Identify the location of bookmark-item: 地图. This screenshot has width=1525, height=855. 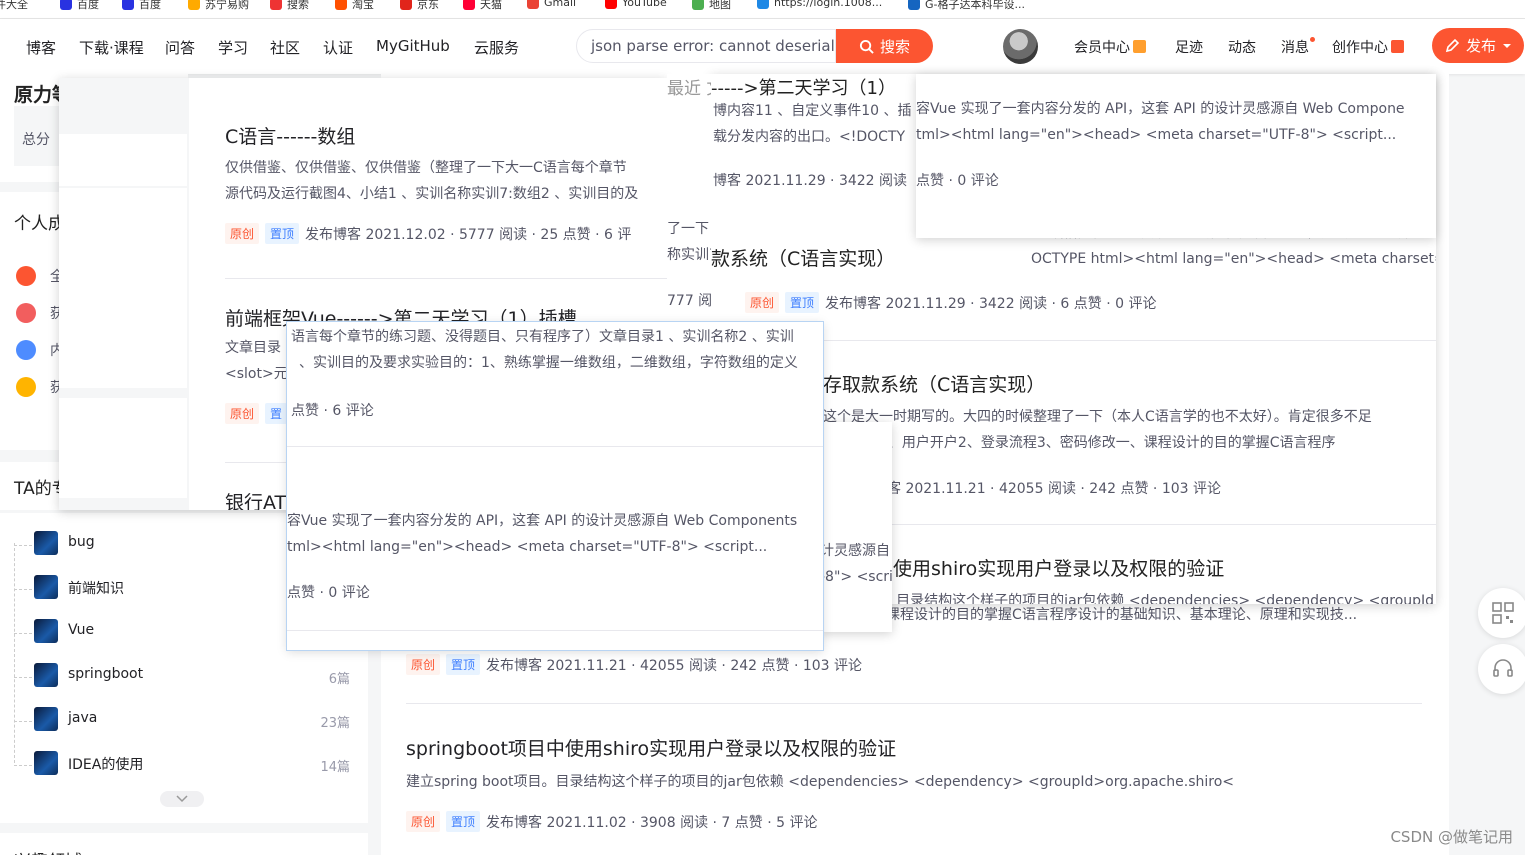
(711, 6).